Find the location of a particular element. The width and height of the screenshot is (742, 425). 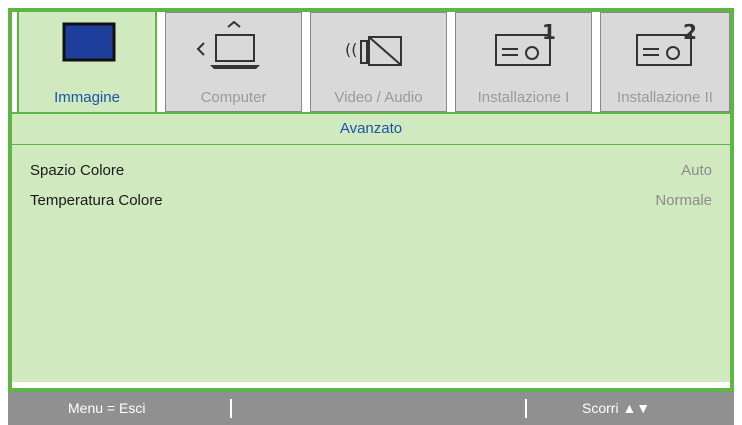

setting-row-temperatura-colore: Temperatura Colore Normale is located at coordinates (371, 201).